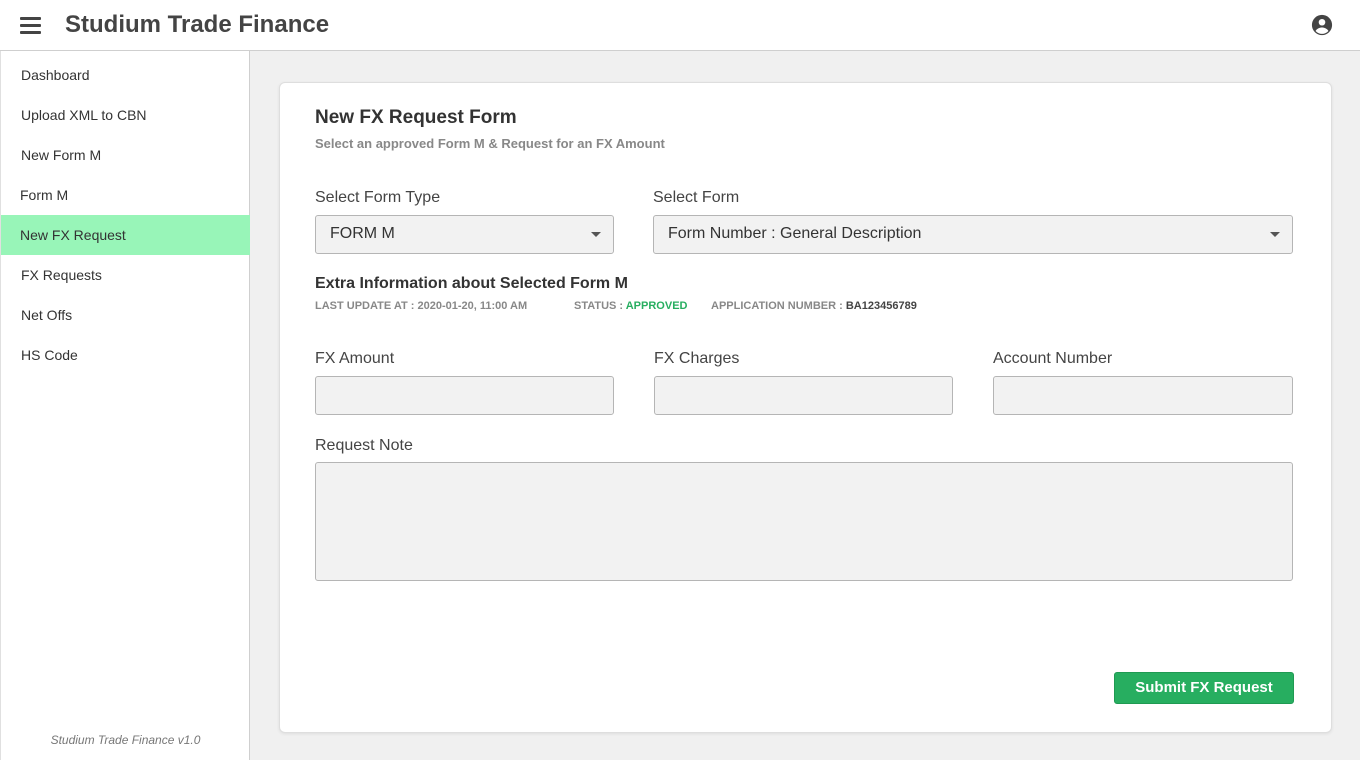 The height and width of the screenshot is (760, 1360). Describe the element at coordinates (31, 25) in the screenshot. I see `hamburger-menu-icon` at that location.